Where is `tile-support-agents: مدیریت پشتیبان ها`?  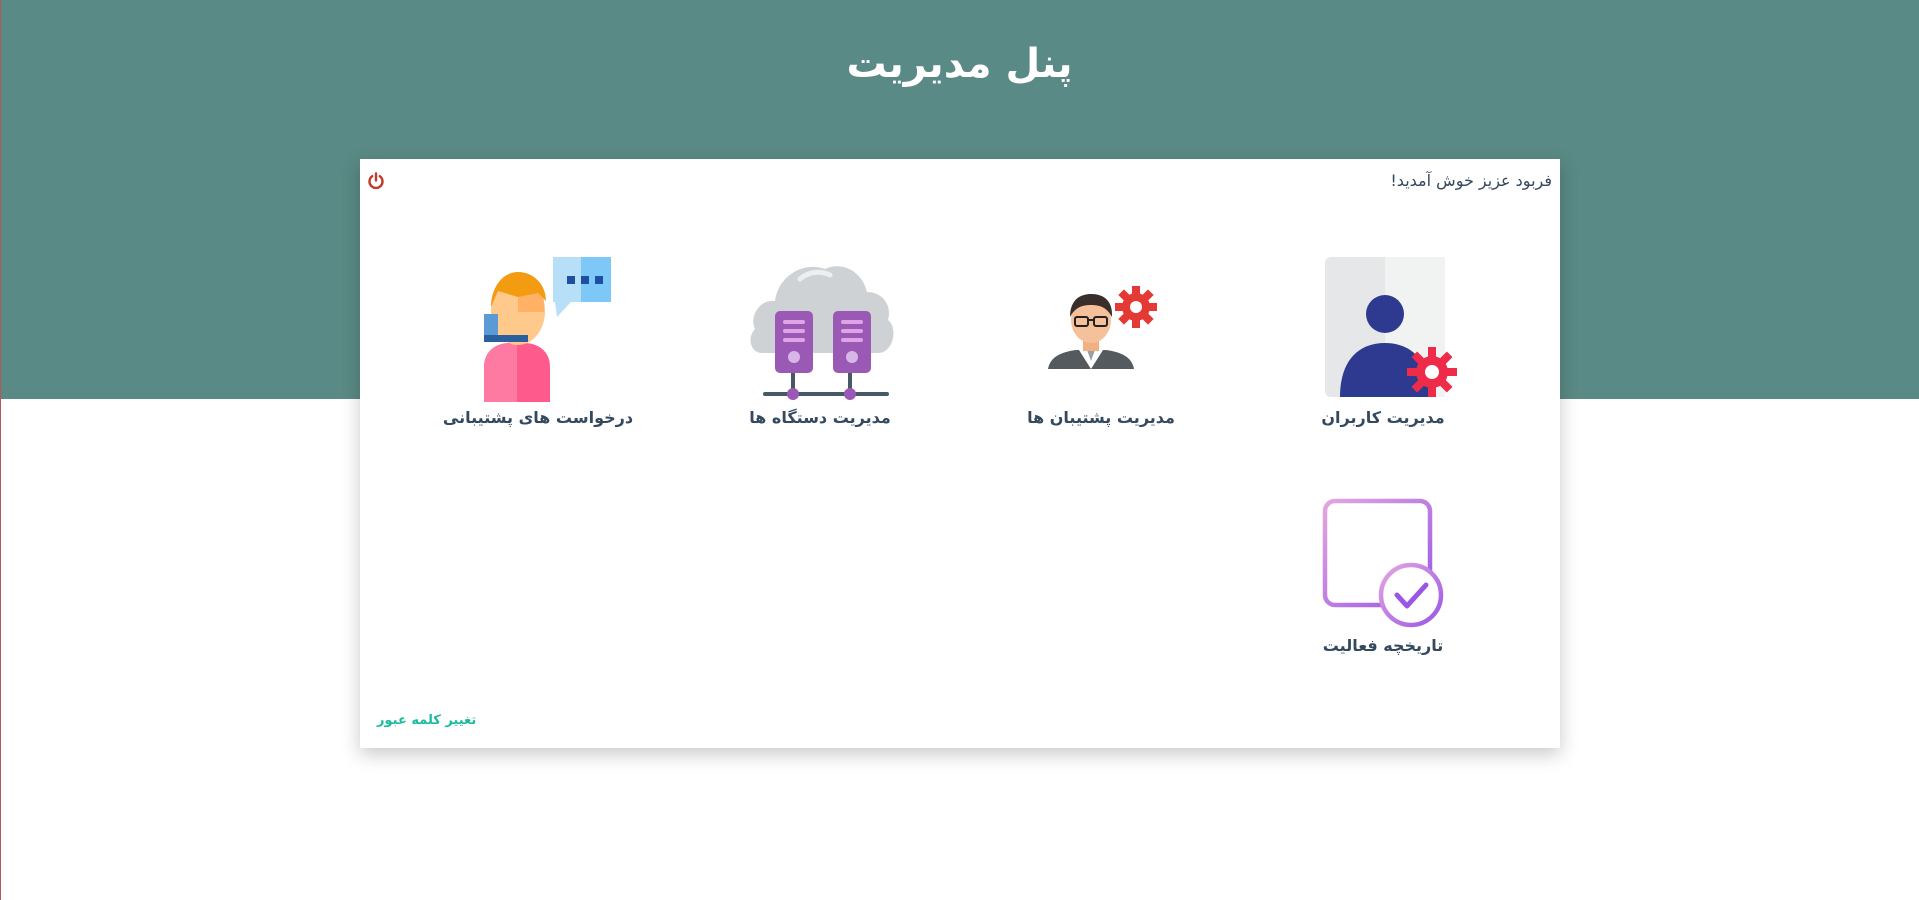 tile-support-agents: مدیریت پشتیبان ها is located at coordinates (1101, 345).